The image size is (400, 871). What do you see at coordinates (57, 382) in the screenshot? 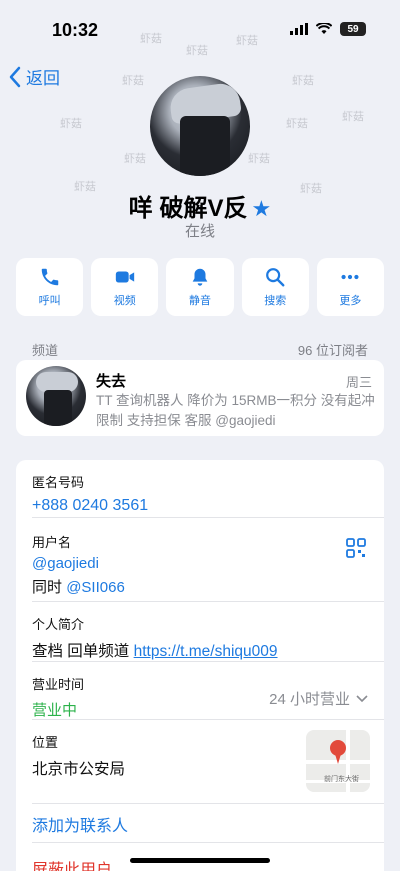
I see `channel-avatar-arm` at bounding box center [57, 382].